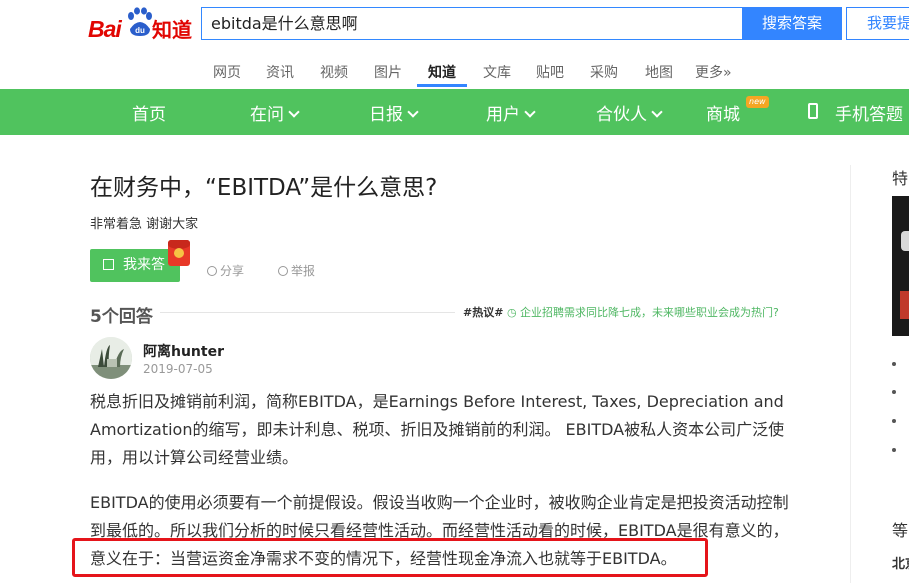 This screenshot has width=909, height=583. Describe the element at coordinates (550, 72) in the screenshot. I see `top-nav-tieba: 贴吧` at that location.